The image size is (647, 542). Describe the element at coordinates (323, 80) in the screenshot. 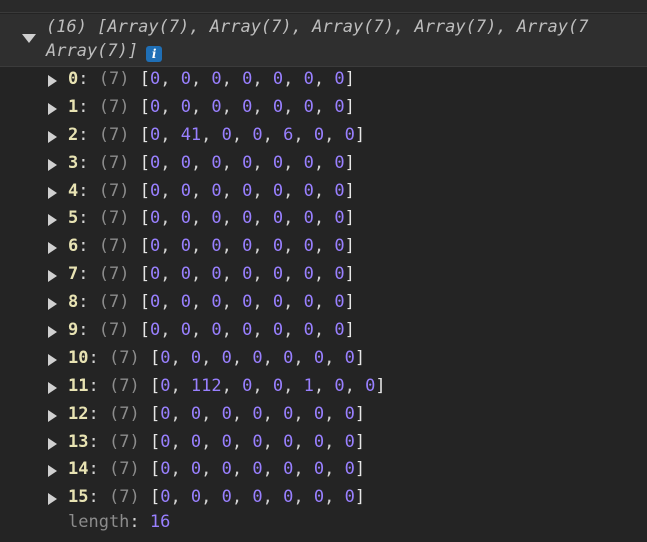

I see `array-entry-row: 0: (7) [0, 0, 0, 0, 0, 0, 0]` at that location.